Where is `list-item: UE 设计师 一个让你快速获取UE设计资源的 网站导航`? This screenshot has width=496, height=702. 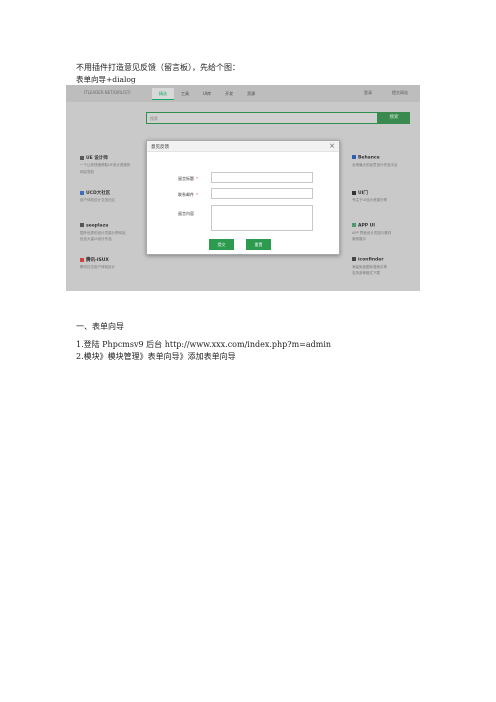
list-item: UE 设计师 一个让你快速获取UE设计资源的 网站导航 is located at coordinates (110, 164).